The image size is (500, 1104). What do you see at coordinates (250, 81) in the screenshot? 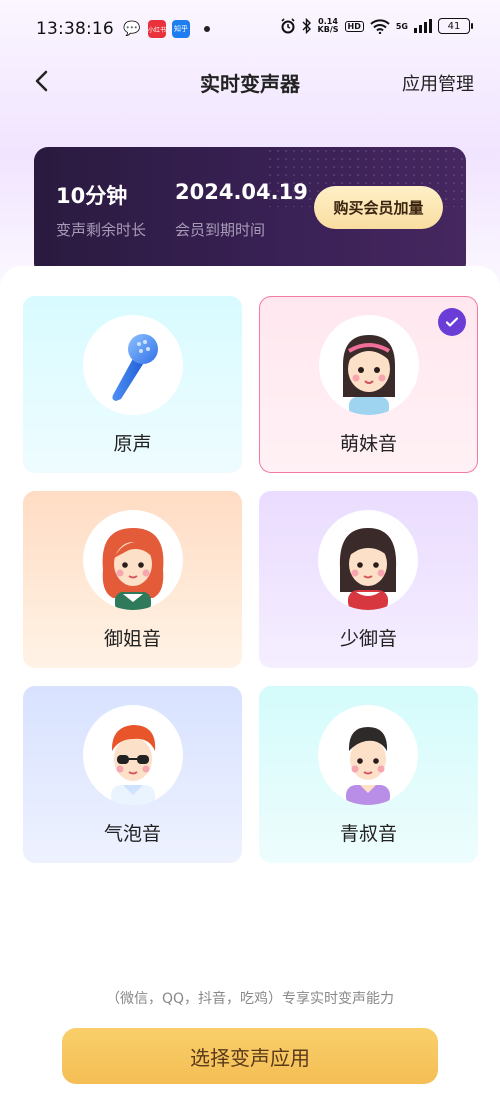
I see `top-nav-bar: 实时变声器 应用管理` at bounding box center [250, 81].